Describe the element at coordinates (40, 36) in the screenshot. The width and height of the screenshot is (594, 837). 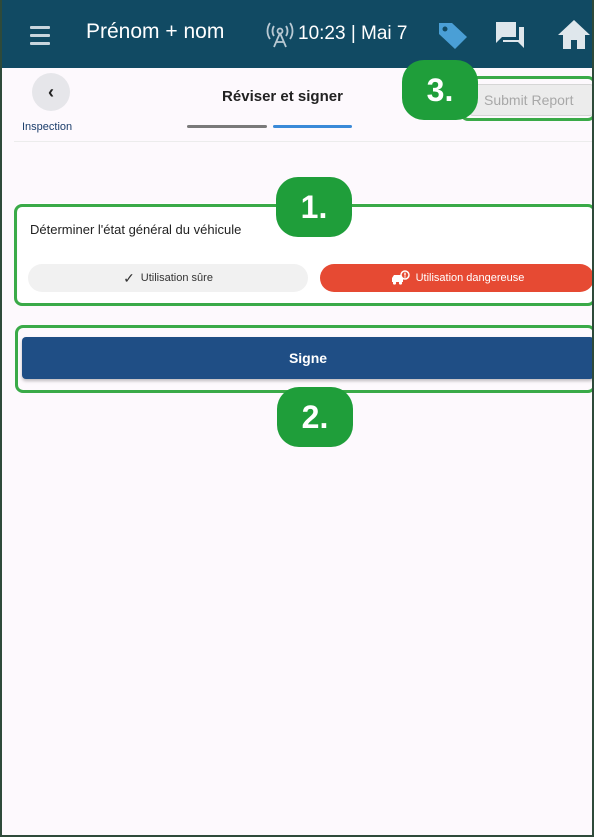
I see `menu-icon` at that location.